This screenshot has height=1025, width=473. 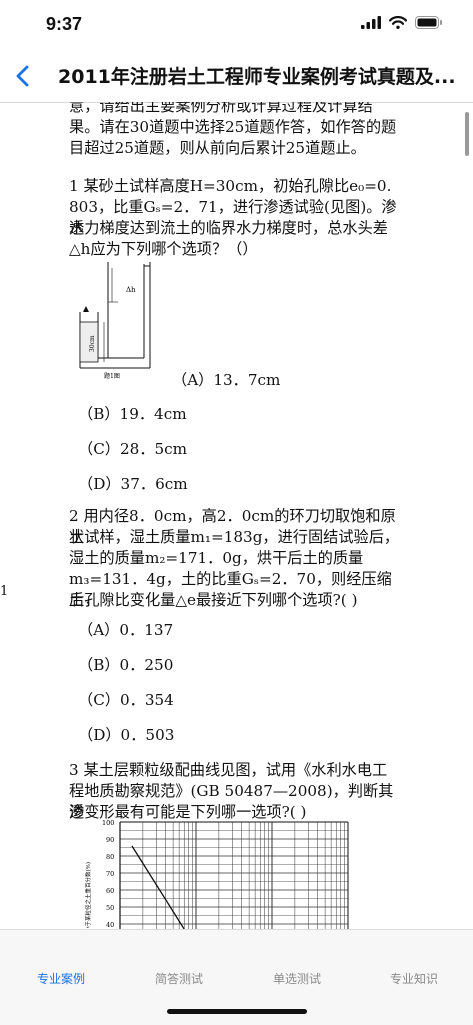 What do you see at coordinates (234, 537) in the screenshot?
I see `q2-line-2: 土试样，湿土质量m₁=183g，进行固结试验后，` at bounding box center [234, 537].